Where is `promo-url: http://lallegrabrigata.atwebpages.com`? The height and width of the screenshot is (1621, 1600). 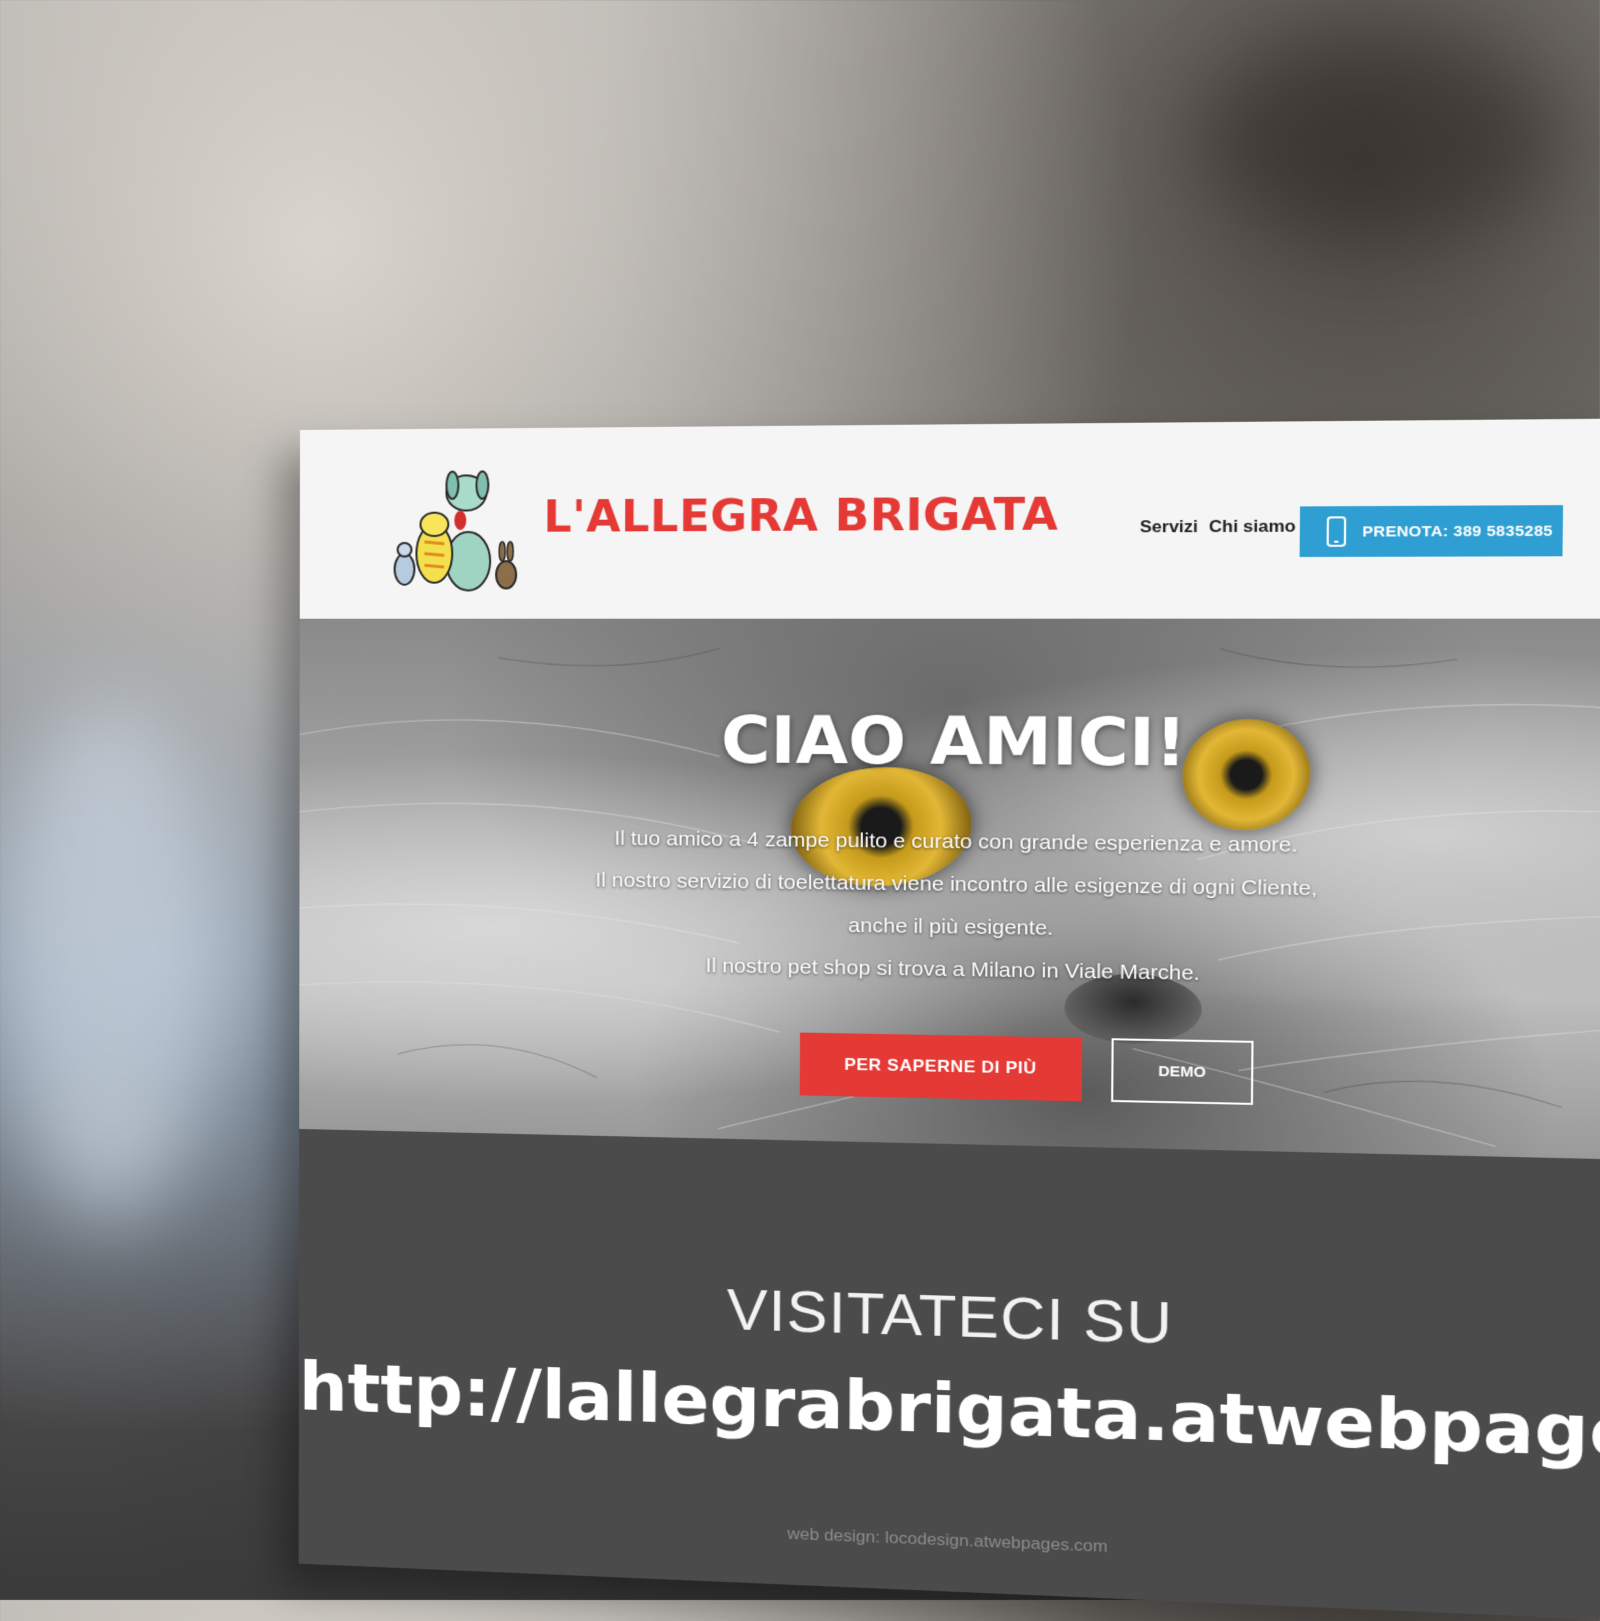 promo-url: http://lallegrabrigata.atwebpages.com is located at coordinates (949, 1410).